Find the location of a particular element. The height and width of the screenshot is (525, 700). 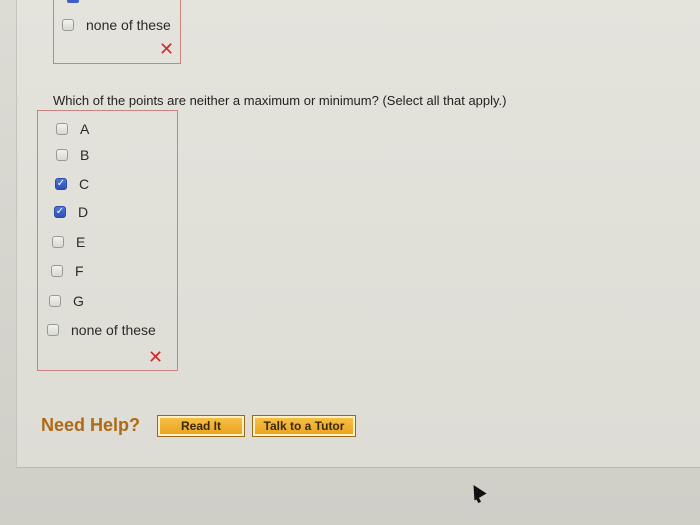

checkbox-none is located at coordinates (53, 330).